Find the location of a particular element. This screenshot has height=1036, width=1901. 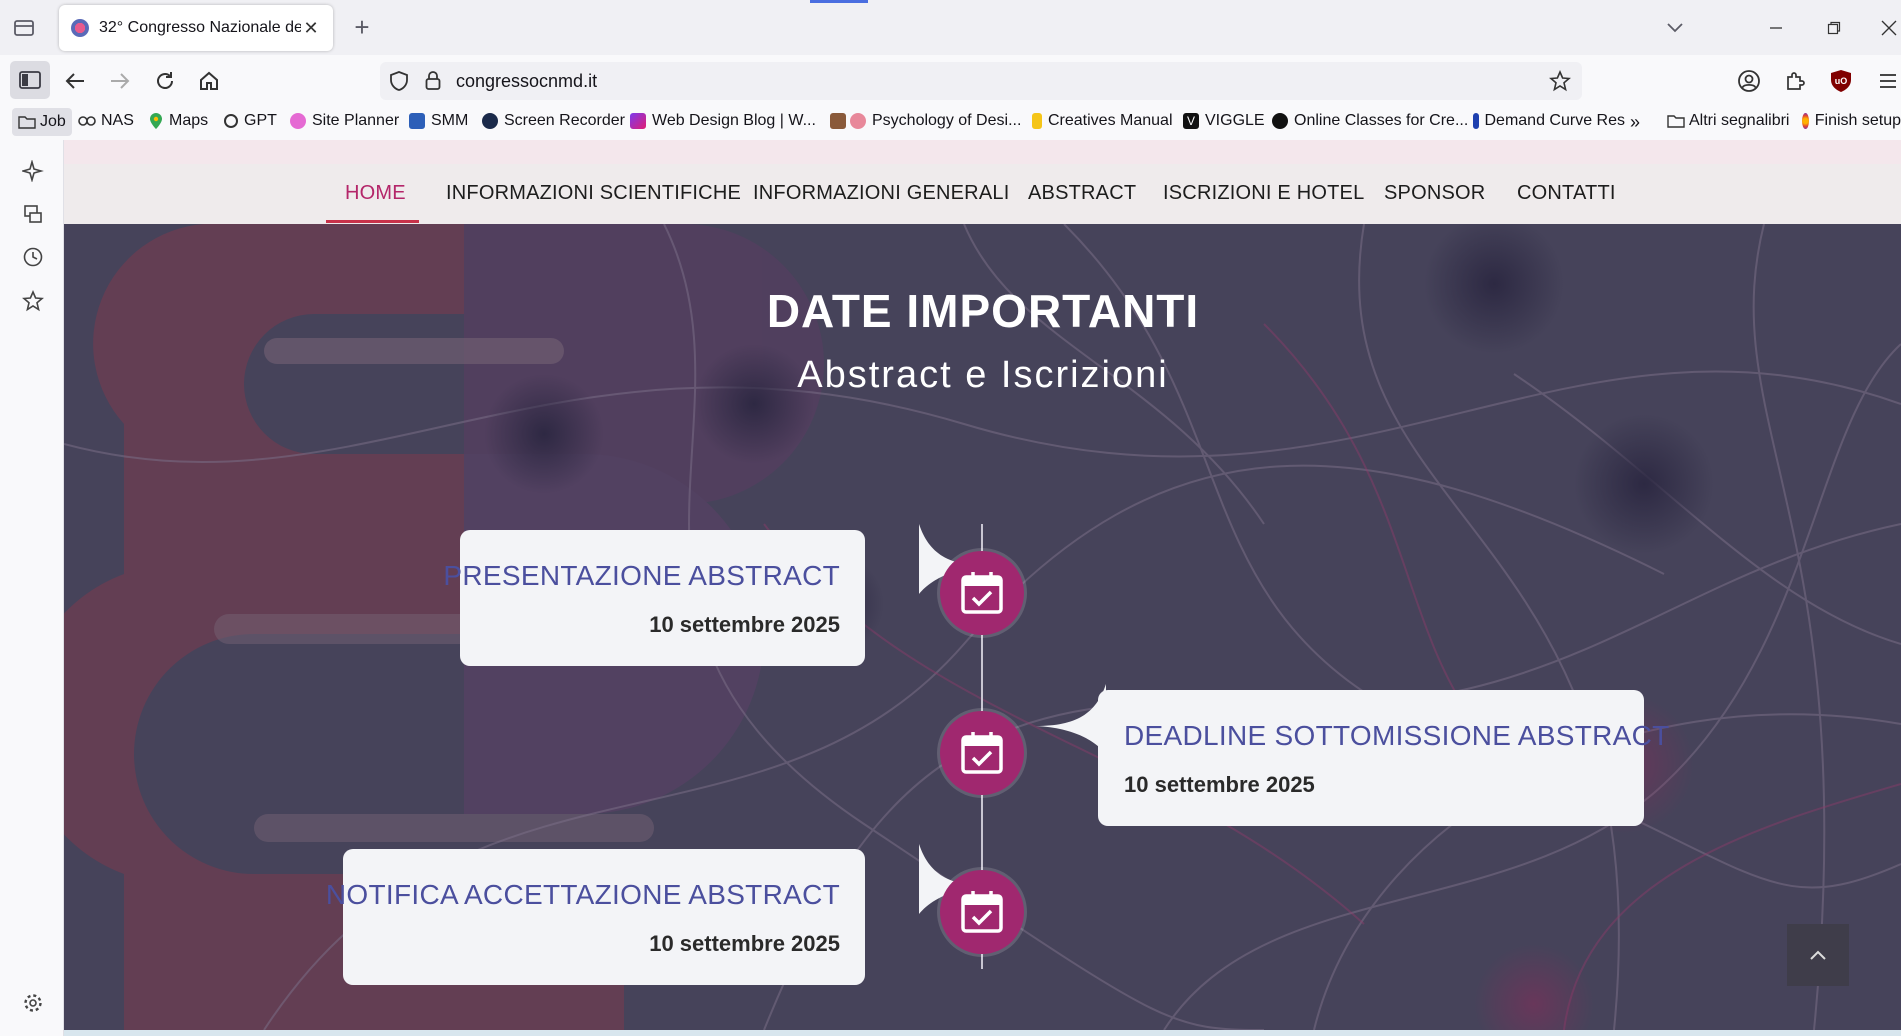

bookmark-job: Job is located at coordinates (42, 122).